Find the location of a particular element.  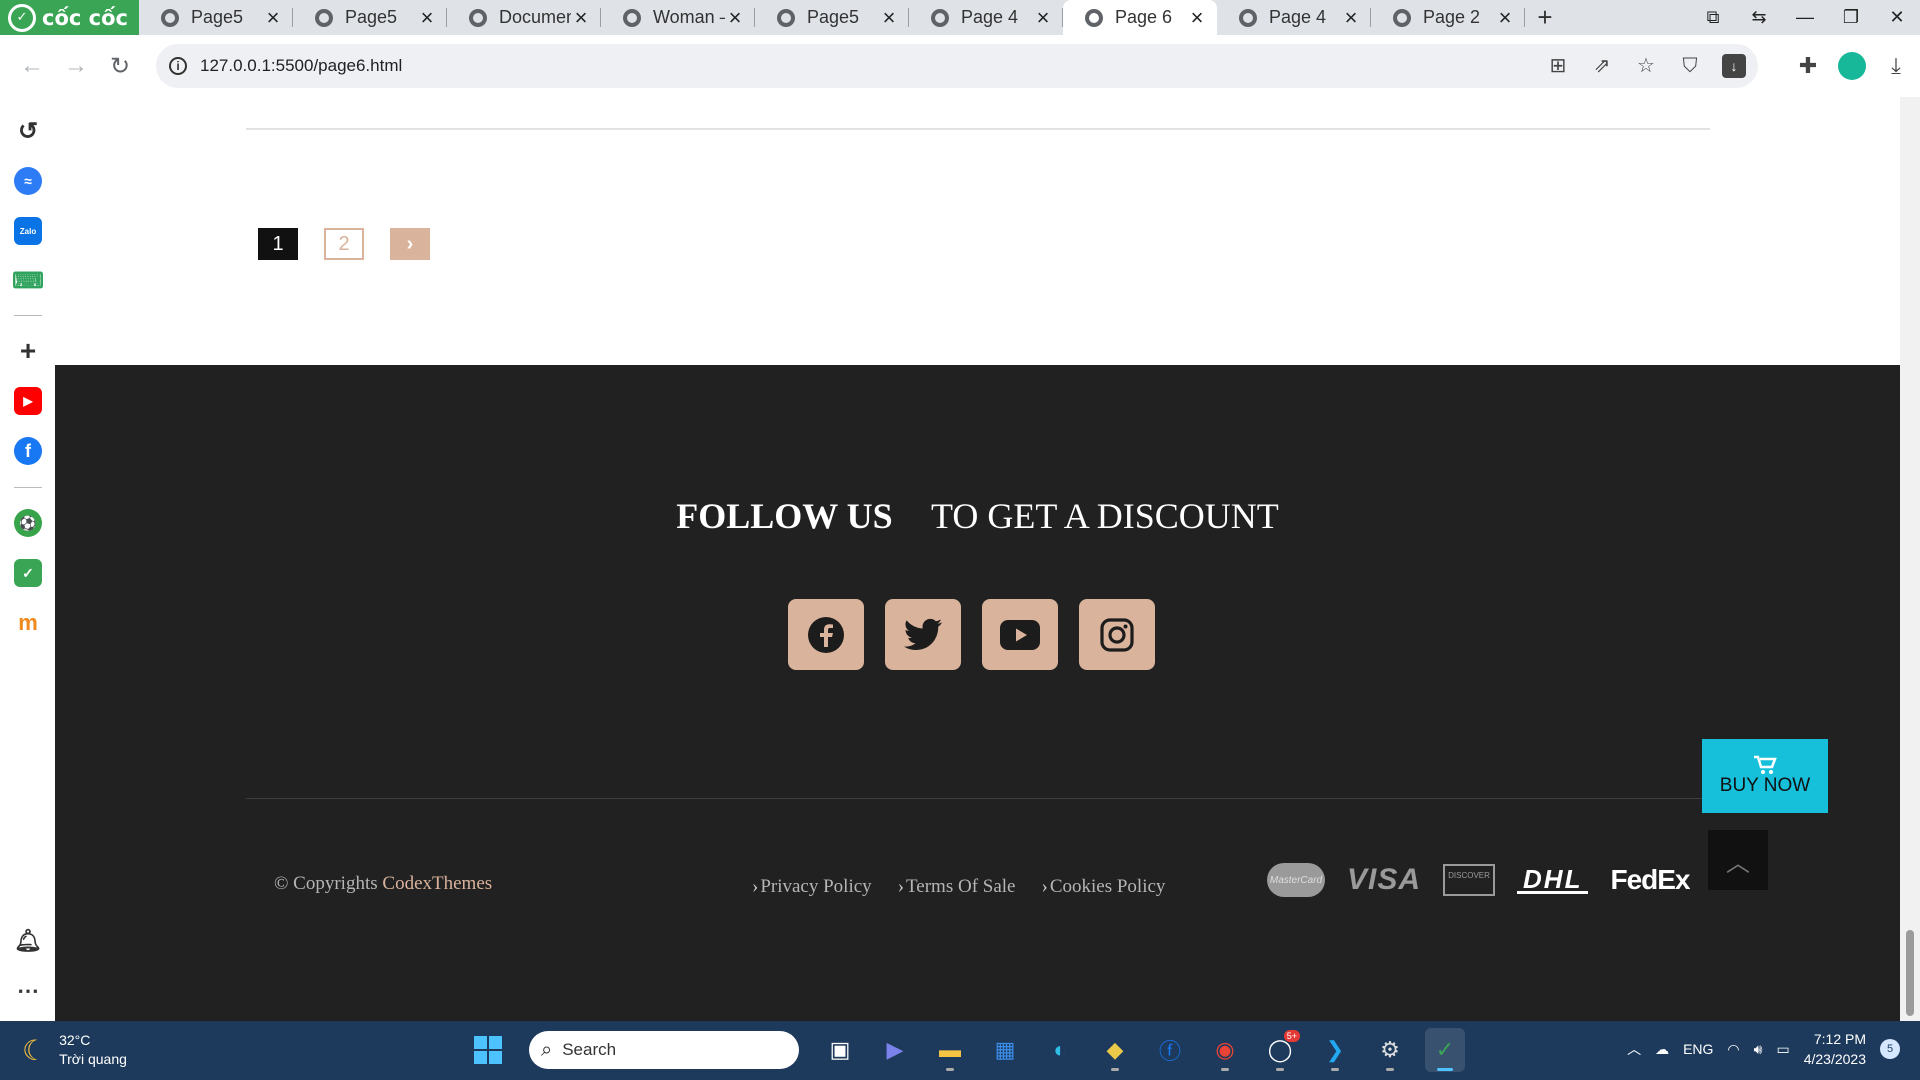

page-scrollbar is located at coordinates (1910, 559).